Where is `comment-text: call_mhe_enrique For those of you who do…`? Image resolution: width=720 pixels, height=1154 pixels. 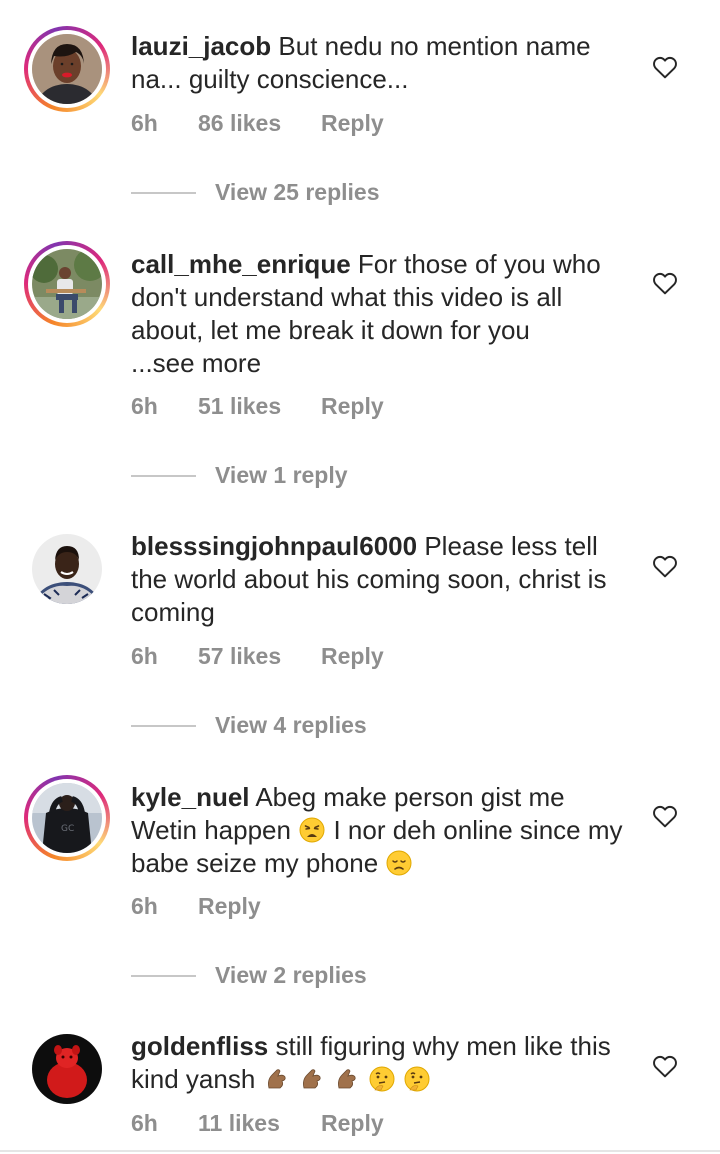
comment-text: call_mhe_enrique For those of you who do… is located at coordinates (381, 314).